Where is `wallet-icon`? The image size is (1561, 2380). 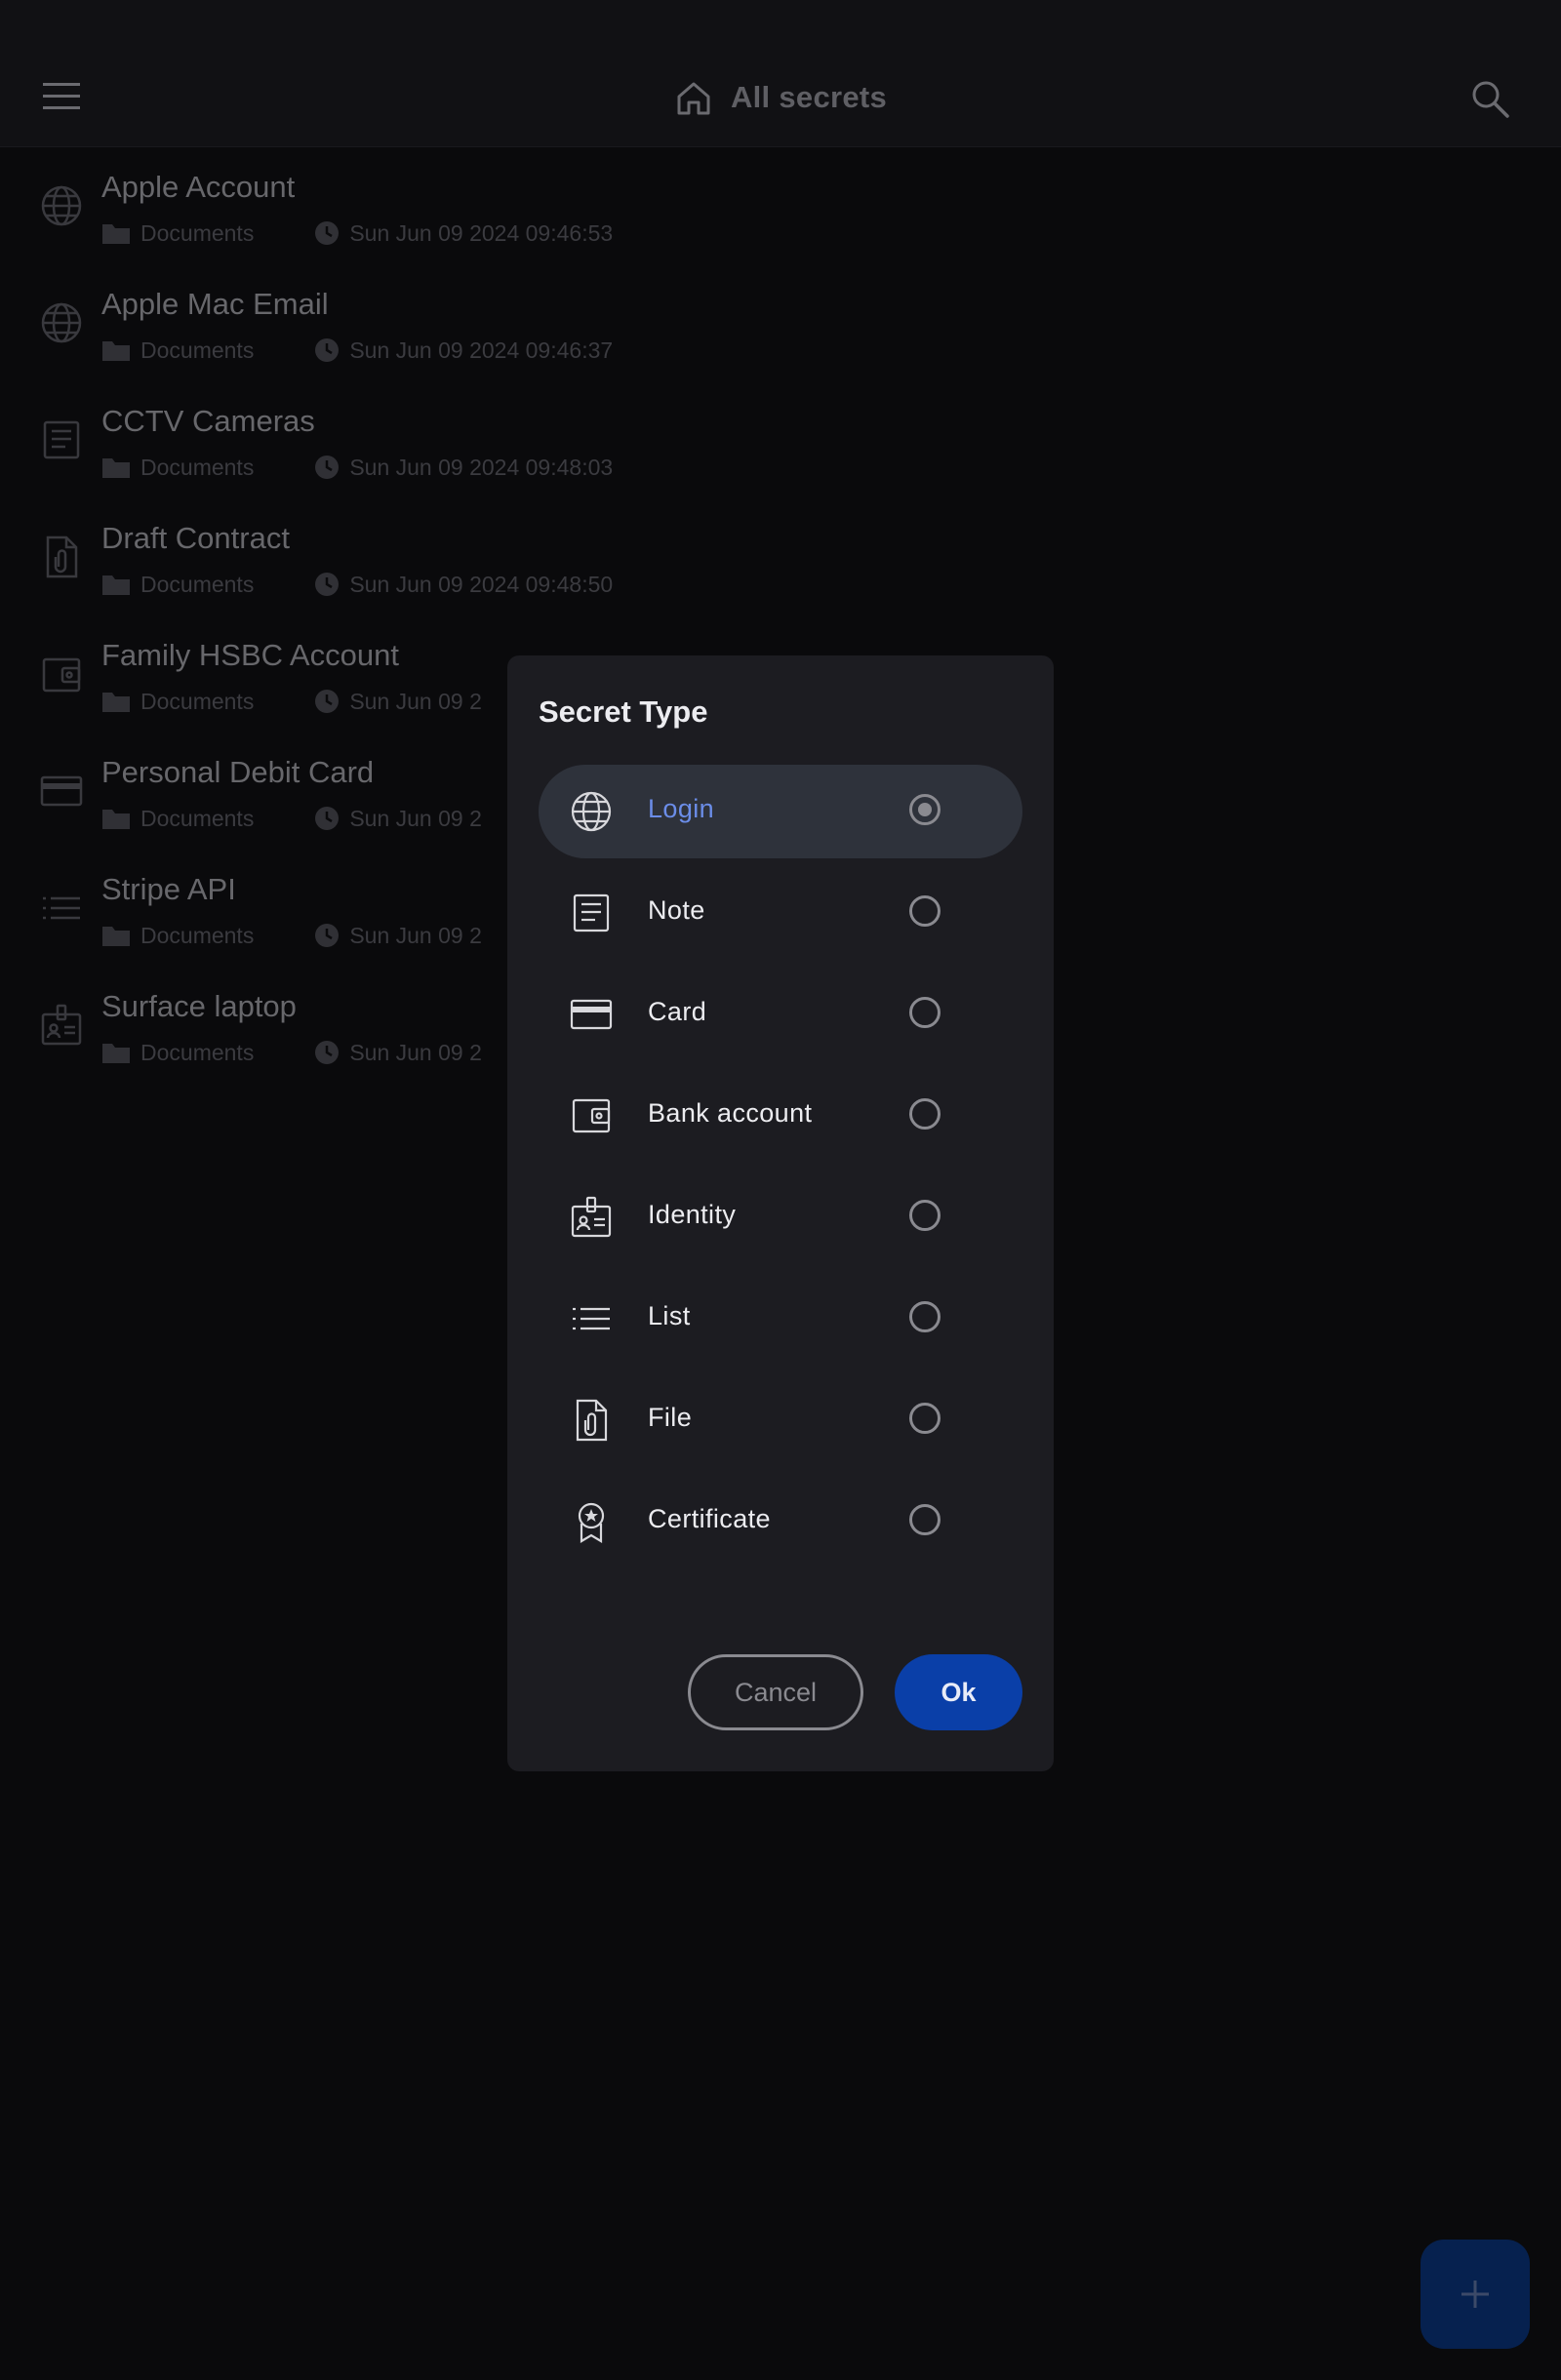
wallet-icon is located at coordinates (591, 1115).